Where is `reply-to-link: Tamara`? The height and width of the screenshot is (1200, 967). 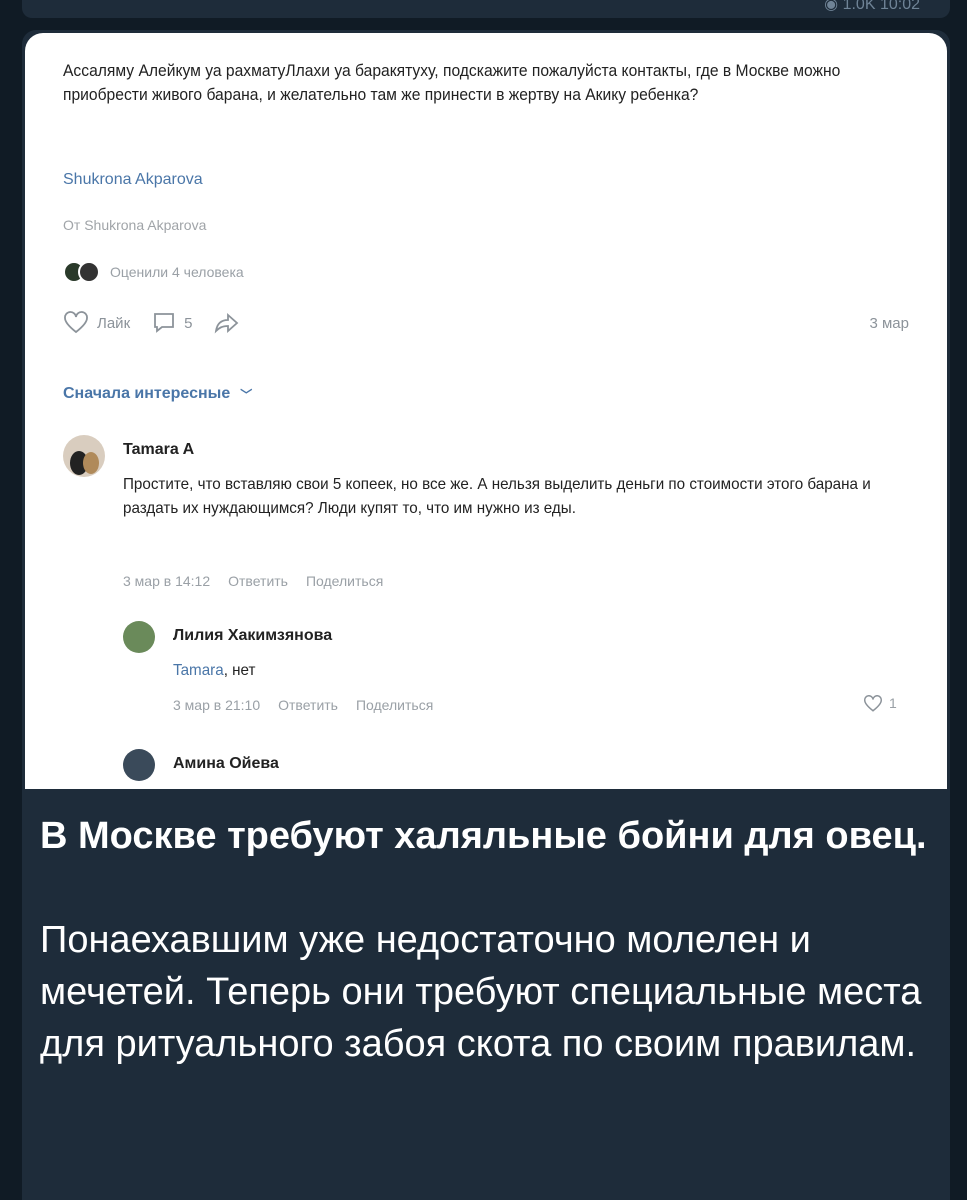
reply-to-link: Tamara is located at coordinates (198, 670).